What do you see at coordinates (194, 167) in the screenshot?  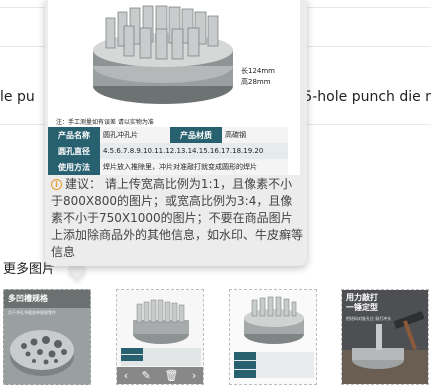 I see `spec-value: 焊片放入推除里，冲片对准敲打就变成圆形的焊片` at bounding box center [194, 167].